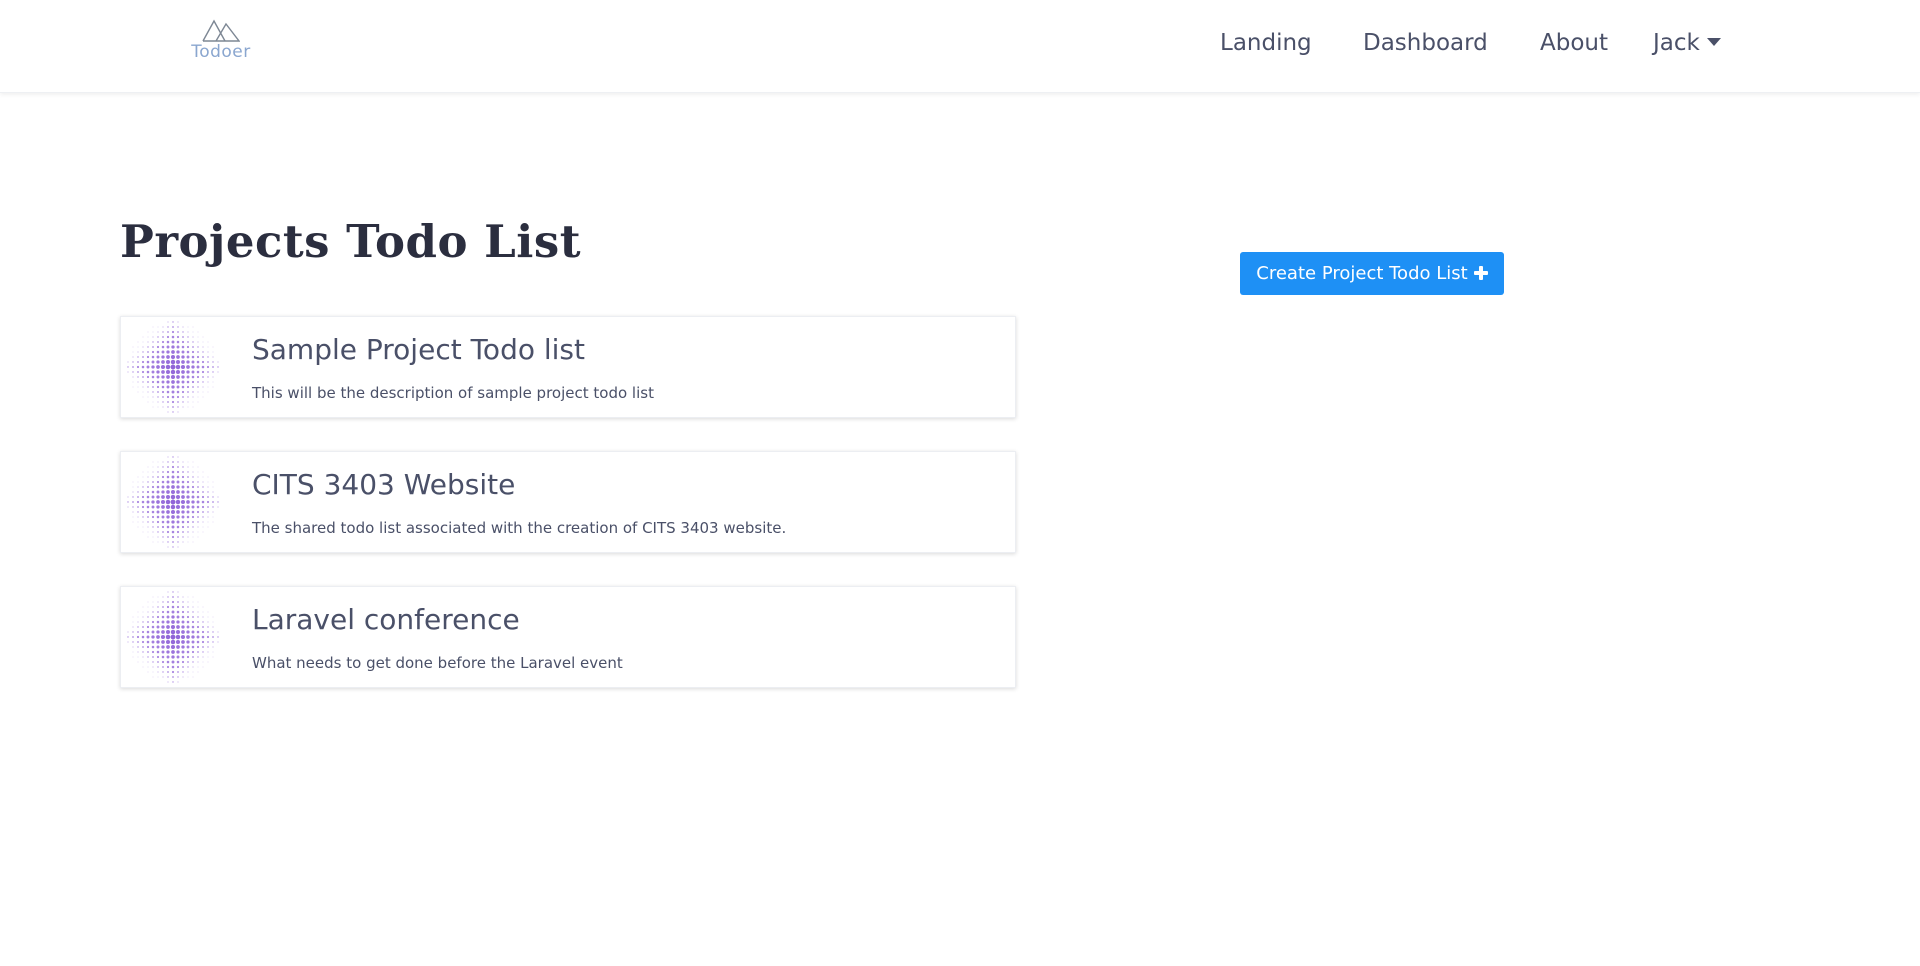 Image resolution: width=1920 pixels, height=966 pixels. What do you see at coordinates (1425, 43) in the screenshot?
I see `nav-dashboard-link: Dashboard` at bounding box center [1425, 43].